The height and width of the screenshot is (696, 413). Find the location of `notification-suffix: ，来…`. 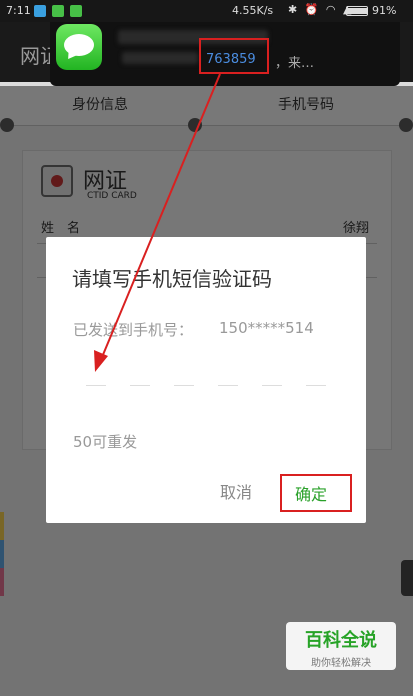

notification-suffix: ，来… is located at coordinates (295, 63).